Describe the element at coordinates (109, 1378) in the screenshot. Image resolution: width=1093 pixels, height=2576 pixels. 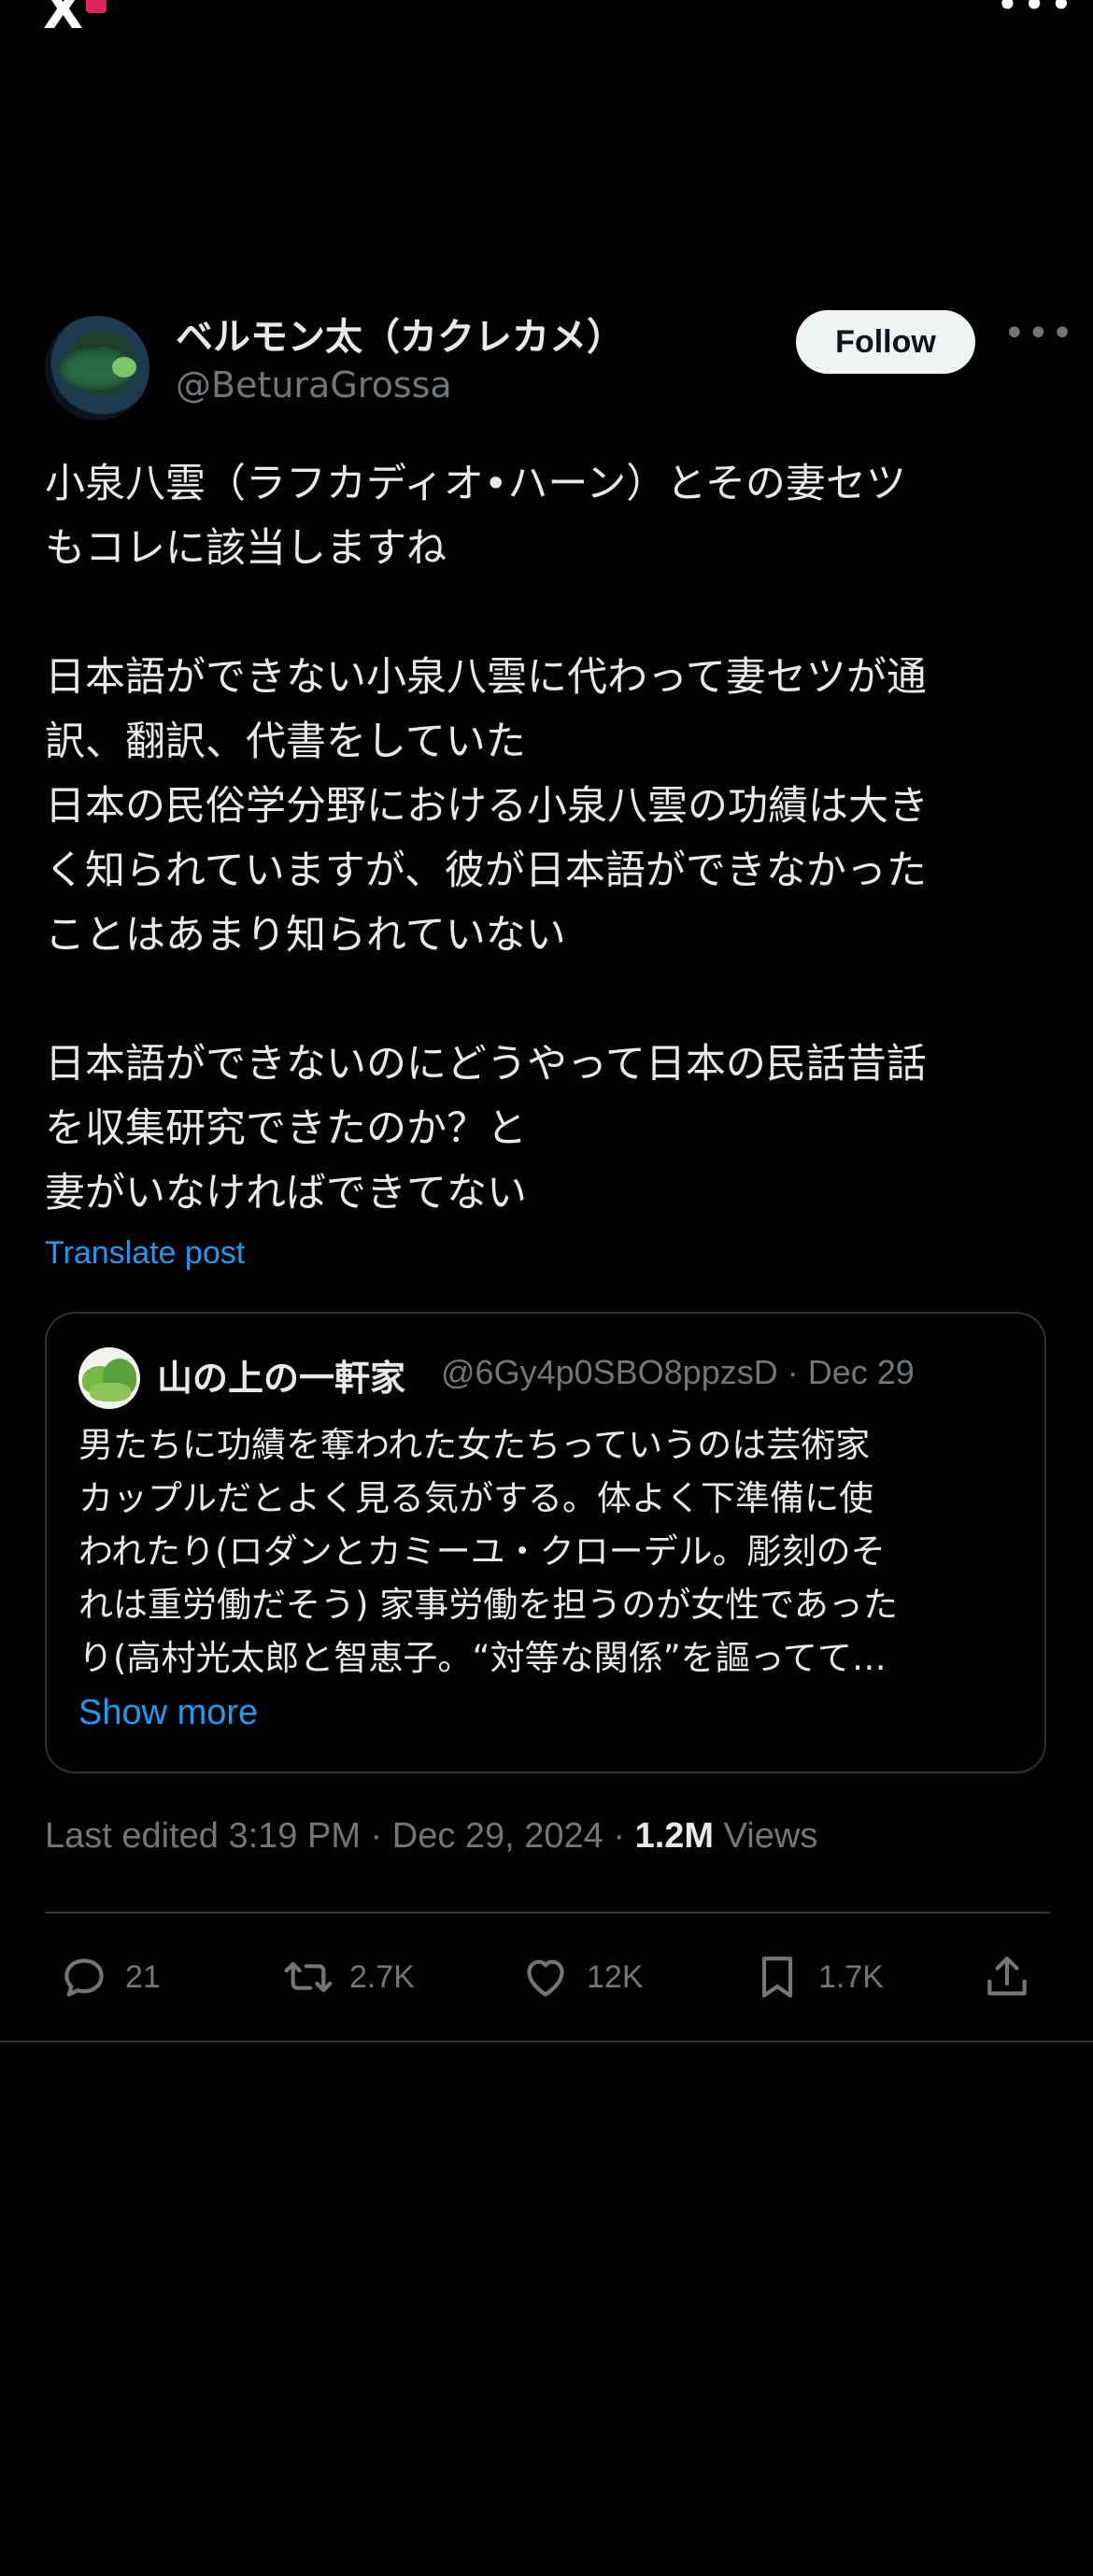
I see `quoted-author-avatar` at that location.